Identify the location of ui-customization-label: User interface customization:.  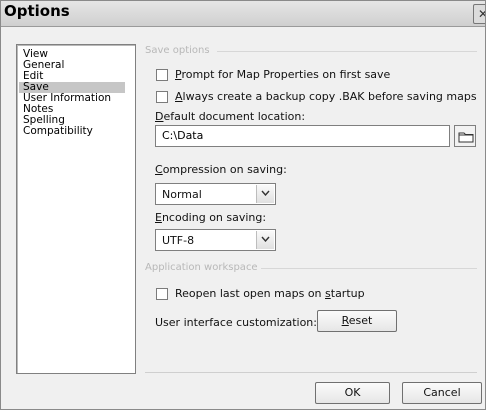
(236, 322).